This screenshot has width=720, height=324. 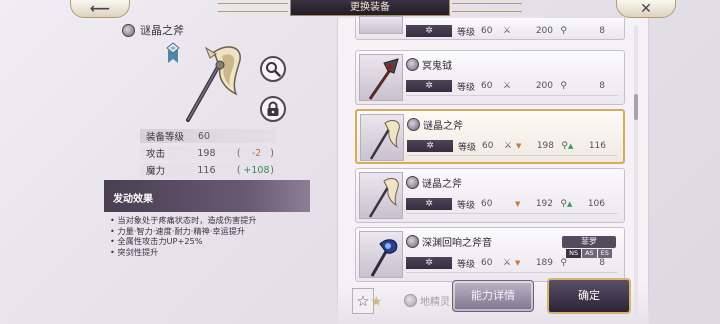 I want to click on lock-button, so click(x=273, y=109).